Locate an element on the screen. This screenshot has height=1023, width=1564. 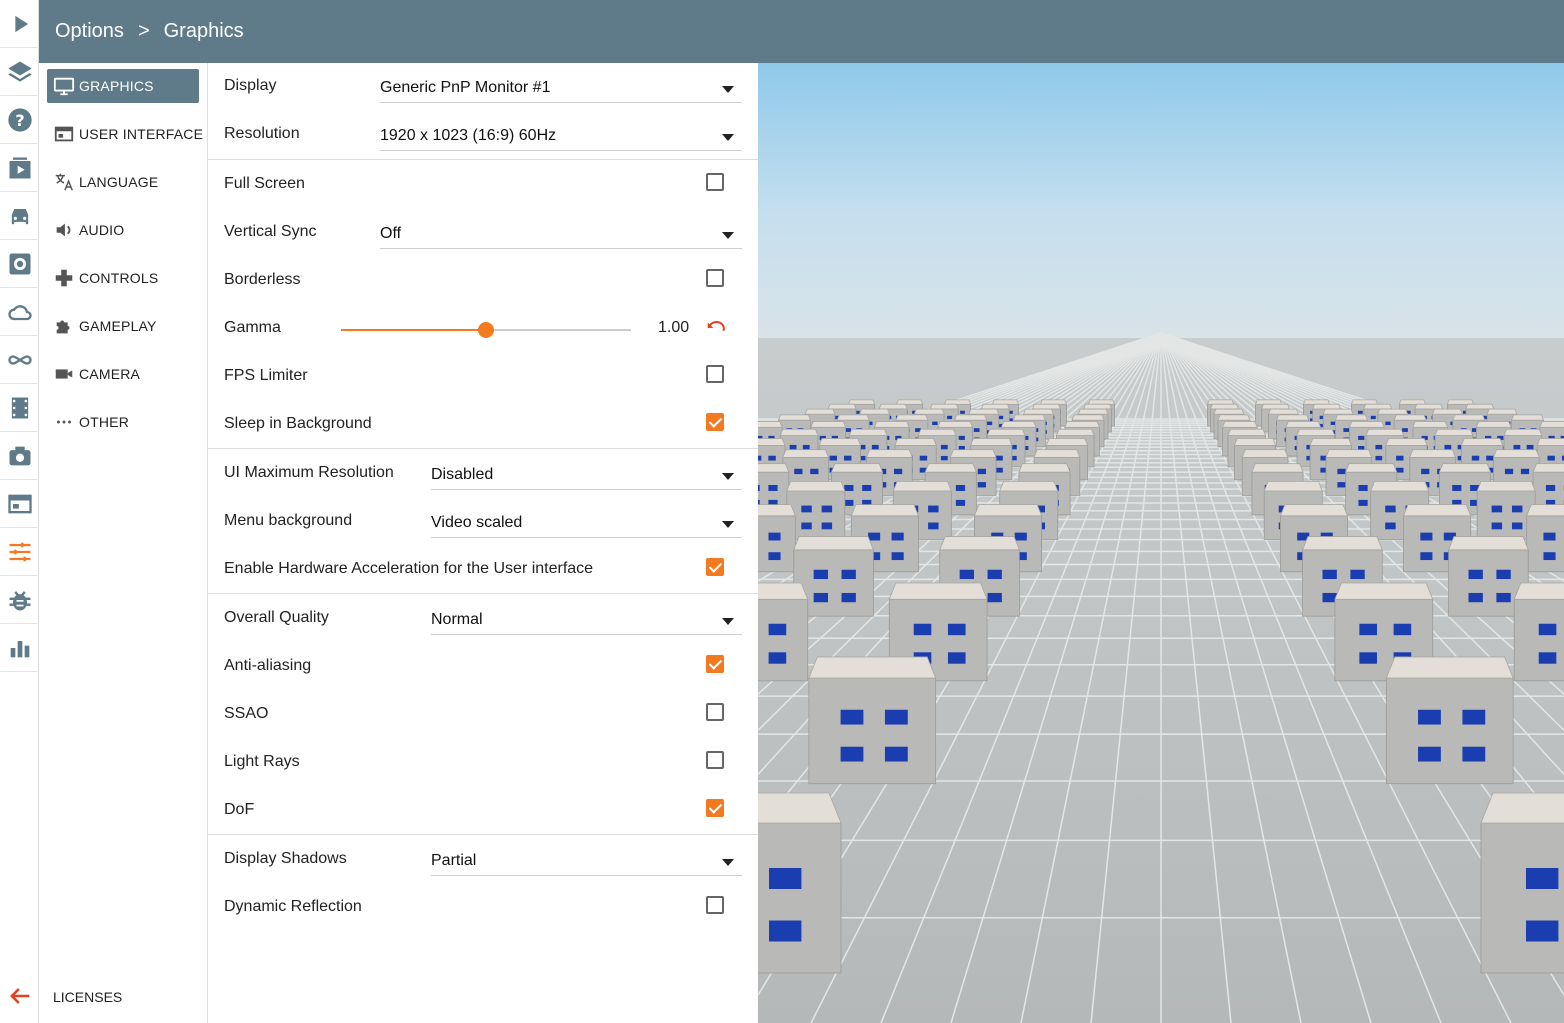
category-gameplay: GAMEPLAY is located at coordinates (123, 326).